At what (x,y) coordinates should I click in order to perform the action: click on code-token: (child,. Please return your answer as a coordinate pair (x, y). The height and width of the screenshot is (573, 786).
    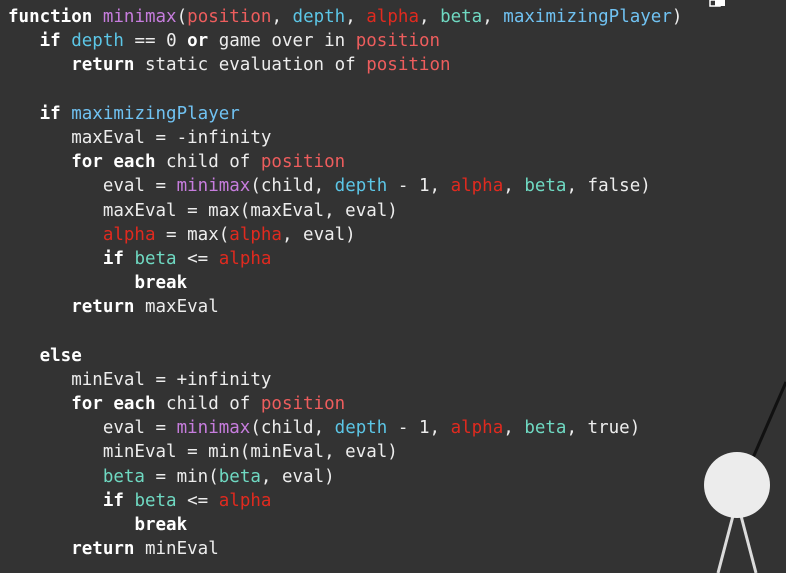
    Looking at the image, I should click on (292, 428).